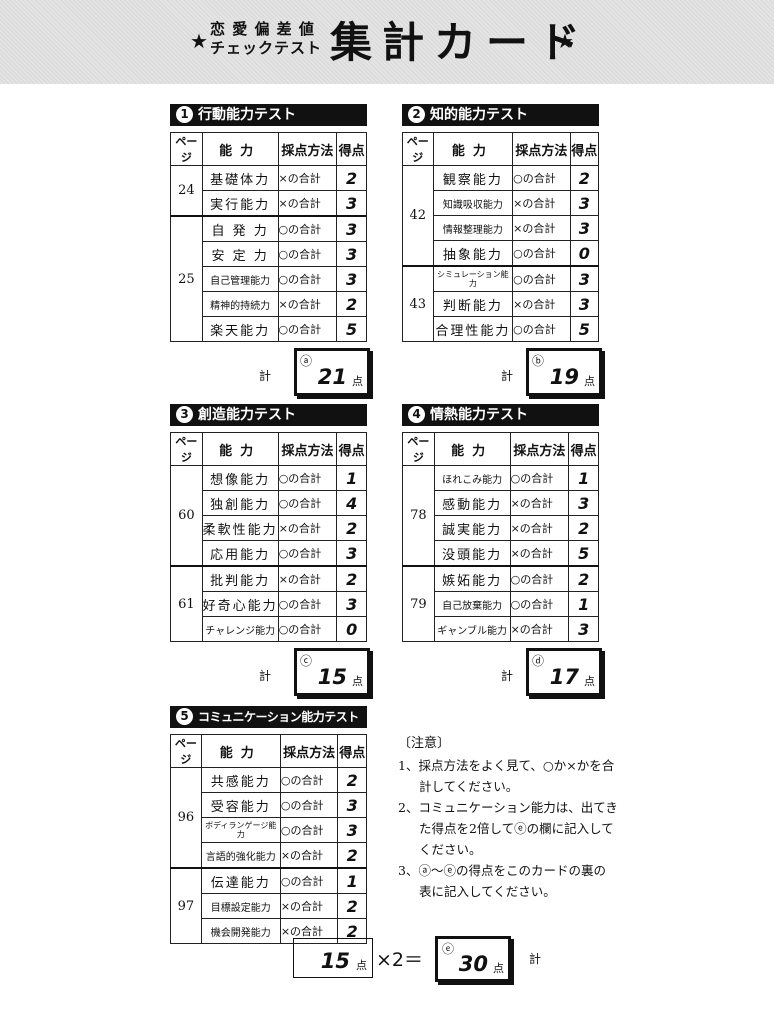 This screenshot has height=1032, width=774. I want to click on total-letter: ⓔ, so click(448, 949).